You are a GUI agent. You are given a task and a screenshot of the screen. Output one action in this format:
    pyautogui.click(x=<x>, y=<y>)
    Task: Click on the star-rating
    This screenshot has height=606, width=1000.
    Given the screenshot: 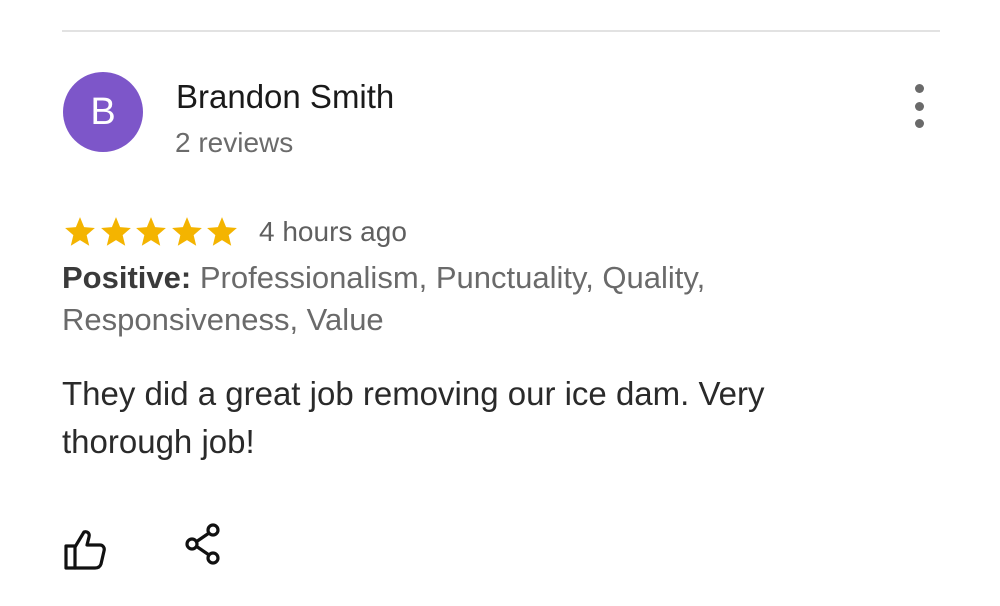 What is the action you would take?
    pyautogui.click(x=151, y=232)
    